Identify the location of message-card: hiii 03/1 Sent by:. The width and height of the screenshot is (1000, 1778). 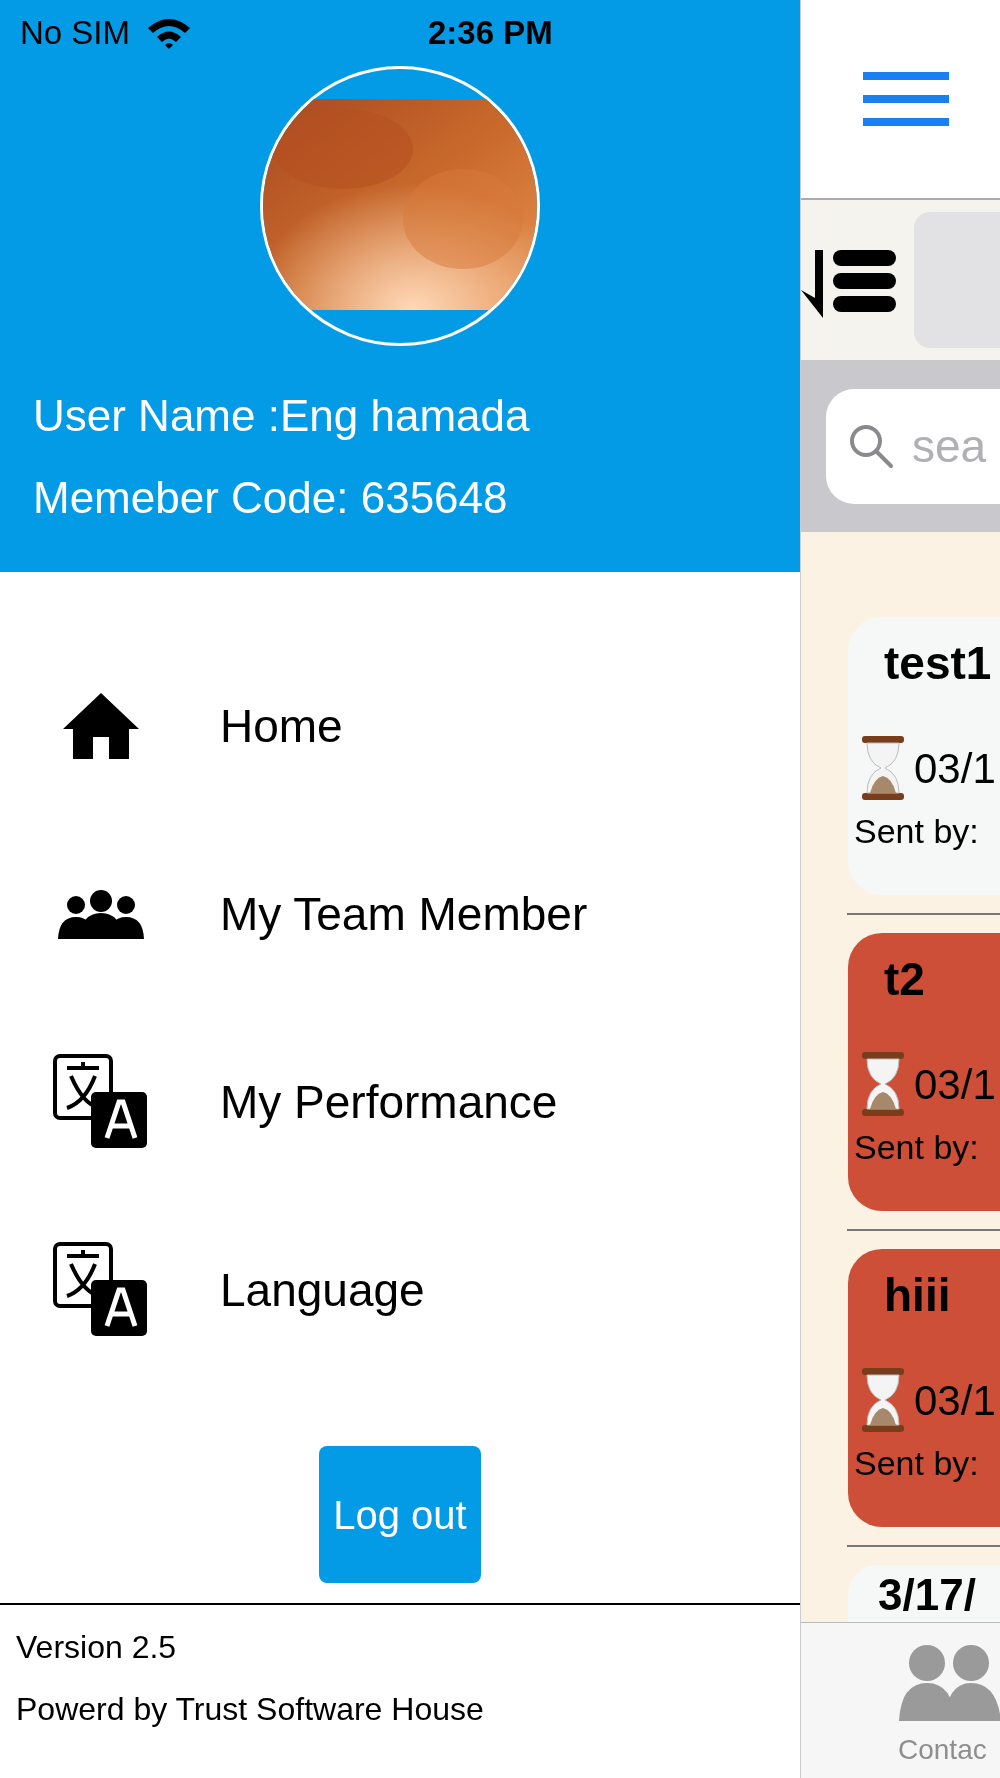
(924, 1388).